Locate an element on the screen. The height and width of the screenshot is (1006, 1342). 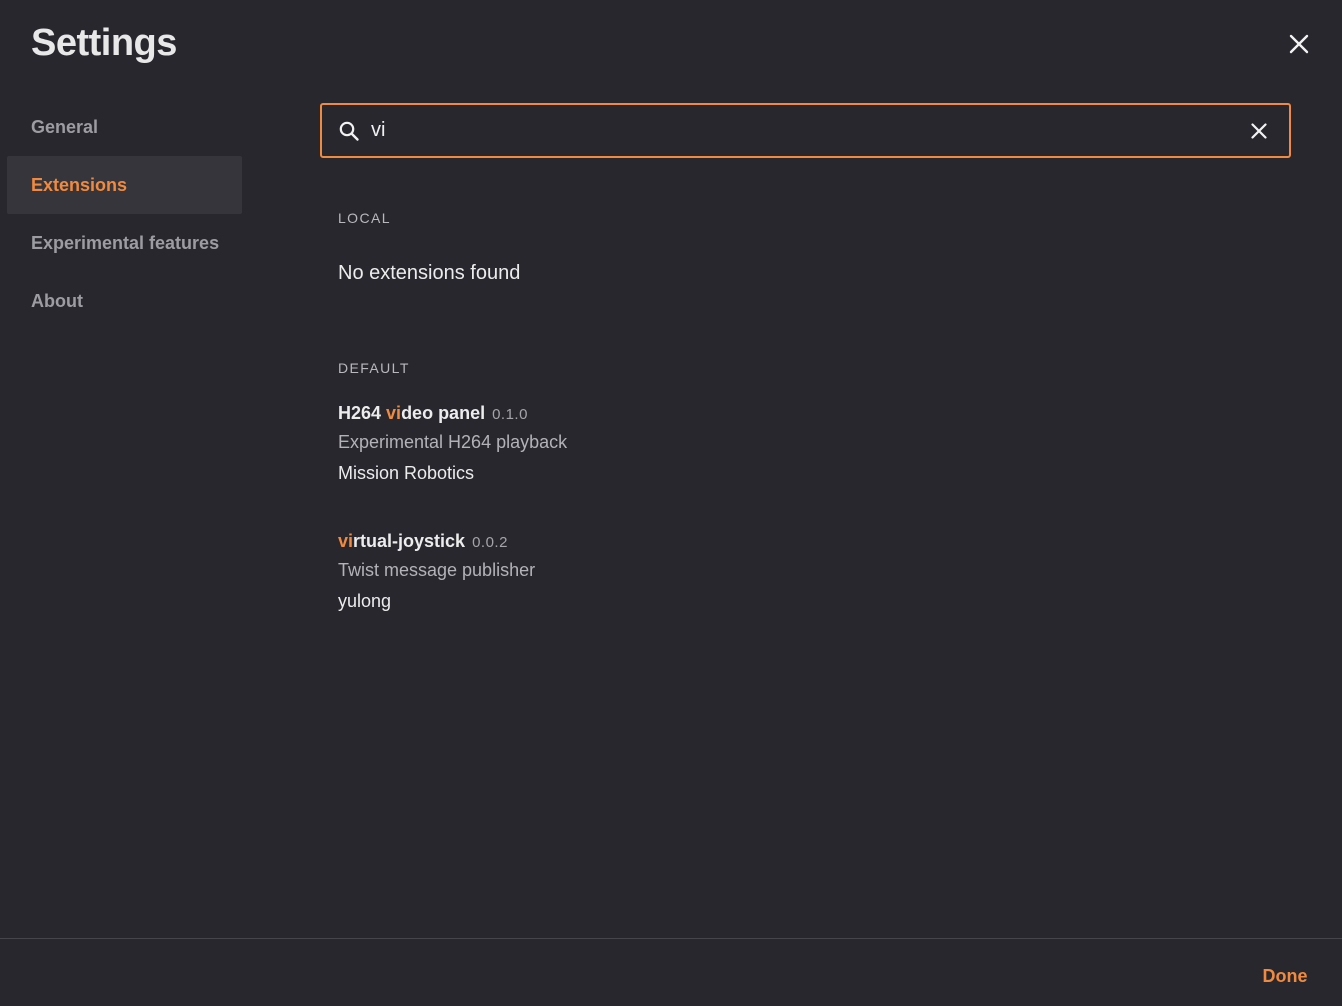
extension-description: Twist message publisher is located at coordinates (437, 570).